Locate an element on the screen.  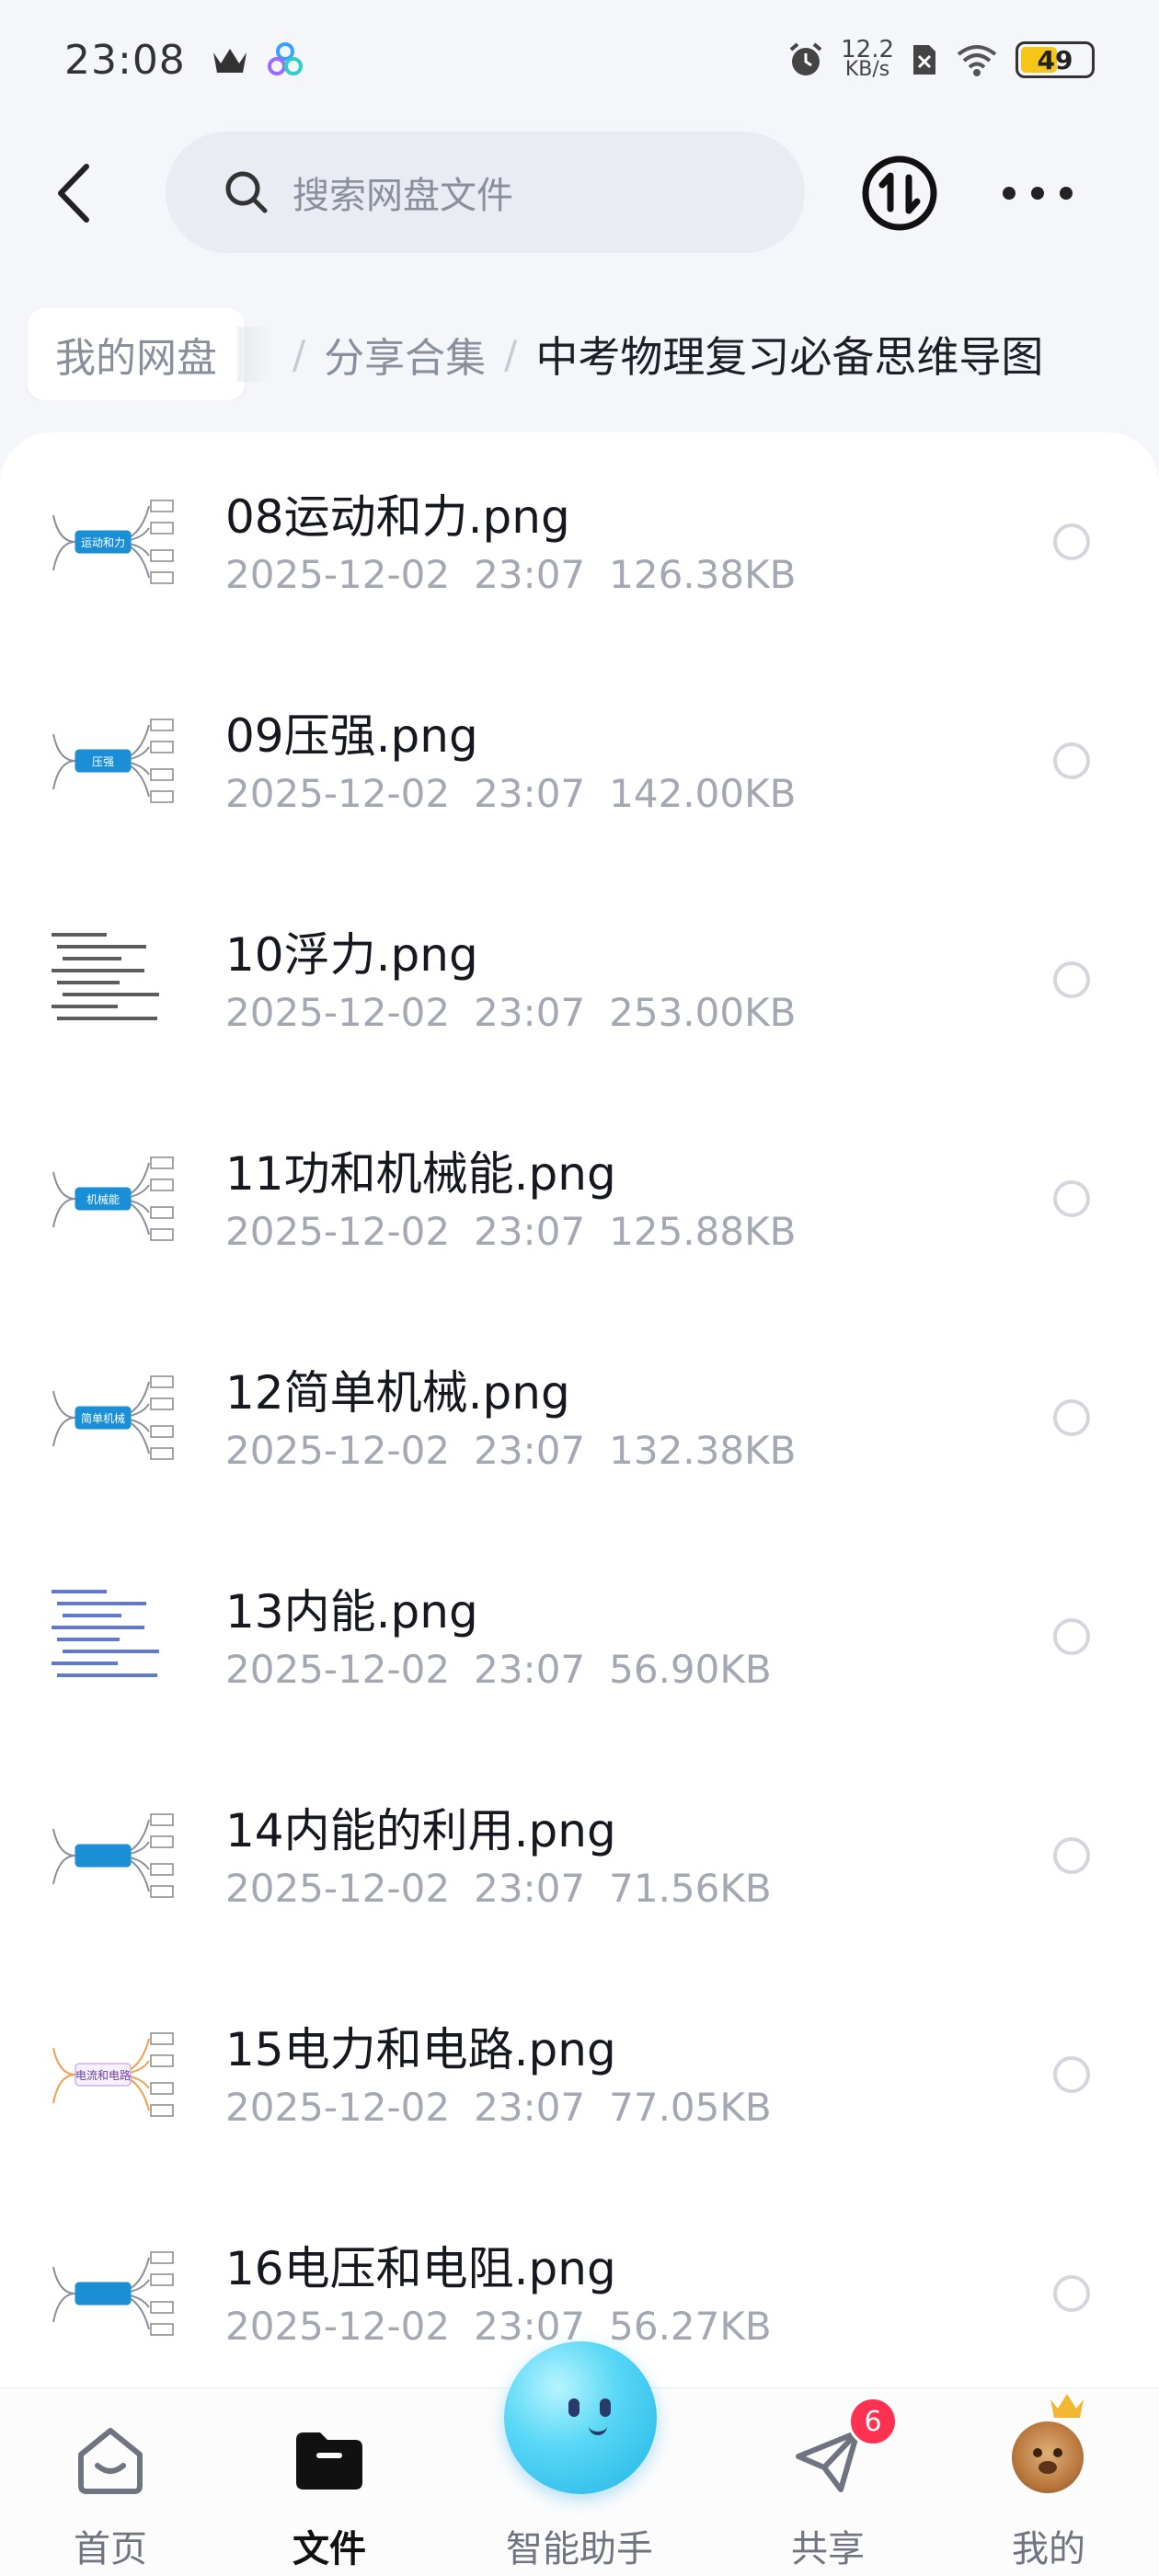
battery-indicator: 49 is located at coordinates (1055, 59).